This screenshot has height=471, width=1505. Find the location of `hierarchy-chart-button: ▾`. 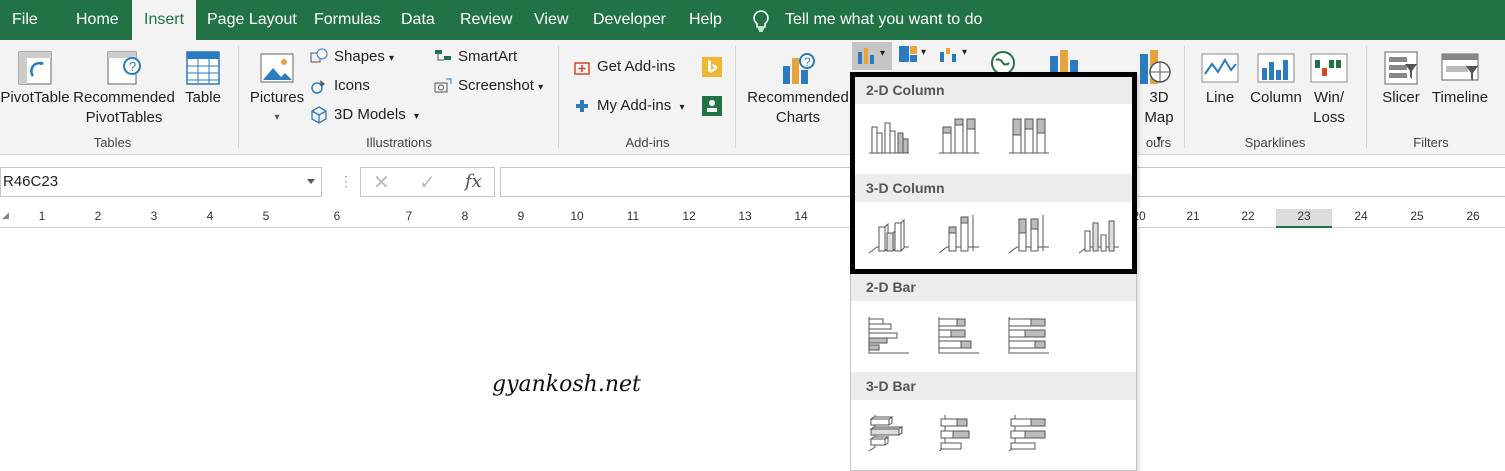

hierarchy-chart-button: ▾ is located at coordinates (915, 56).